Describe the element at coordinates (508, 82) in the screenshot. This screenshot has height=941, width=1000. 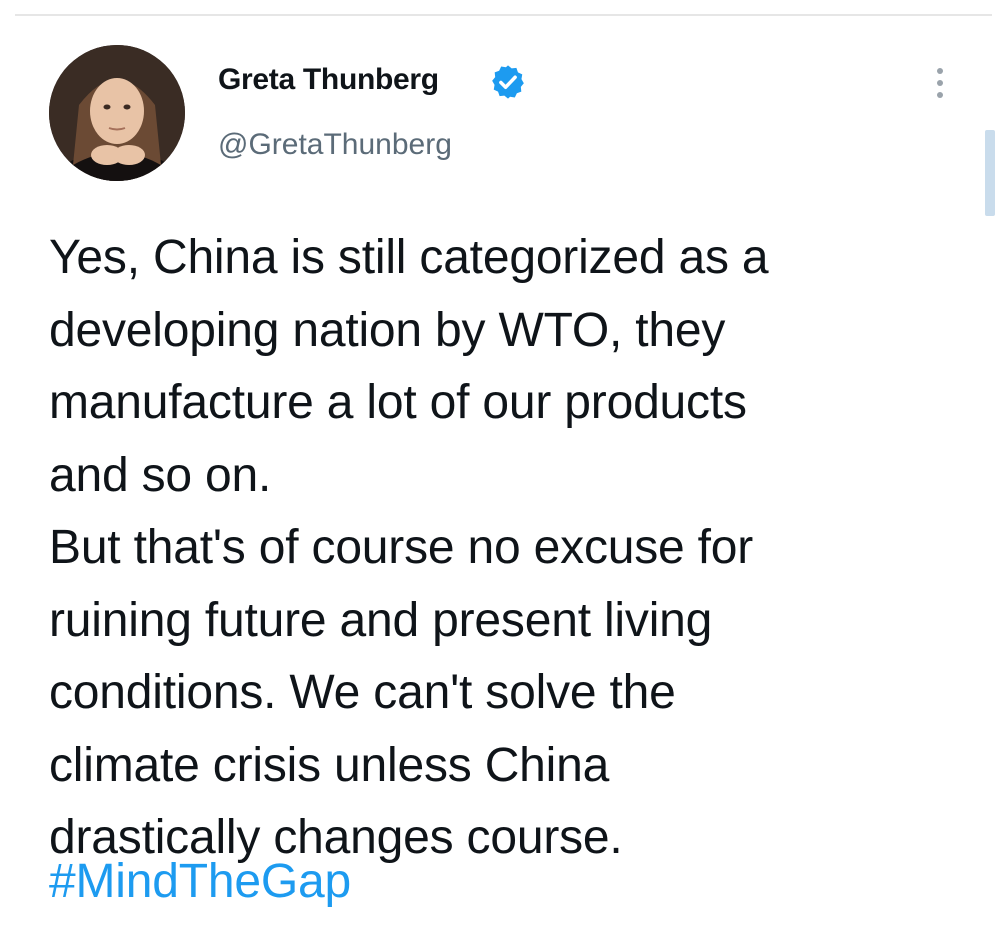
I see `verified-badge-icon` at that location.